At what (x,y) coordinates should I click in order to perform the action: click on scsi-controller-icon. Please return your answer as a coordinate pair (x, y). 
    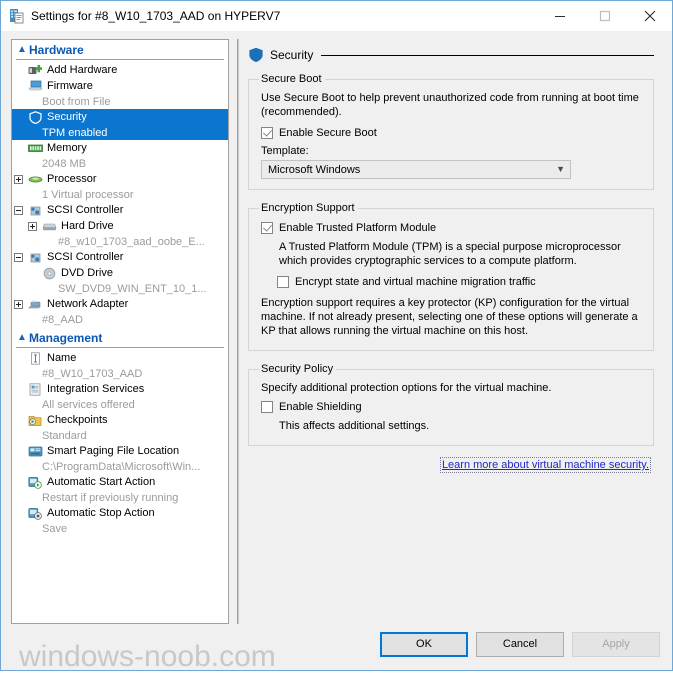
    Looking at the image, I should click on (35, 210).